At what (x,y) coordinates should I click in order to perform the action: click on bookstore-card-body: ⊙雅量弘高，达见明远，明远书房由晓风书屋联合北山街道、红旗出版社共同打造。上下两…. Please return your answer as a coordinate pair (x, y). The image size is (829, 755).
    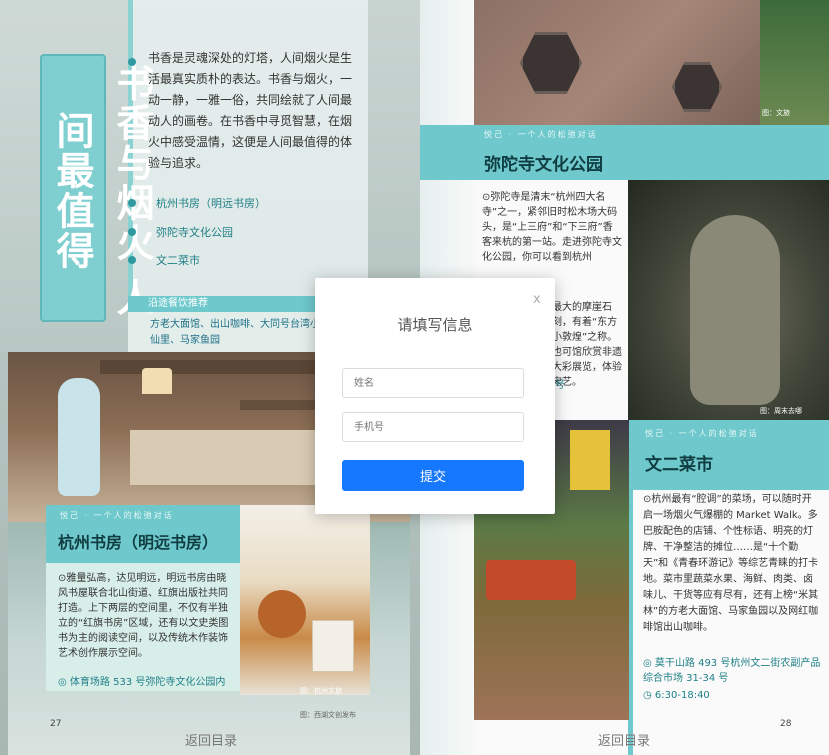
    Looking at the image, I should click on (143, 627).